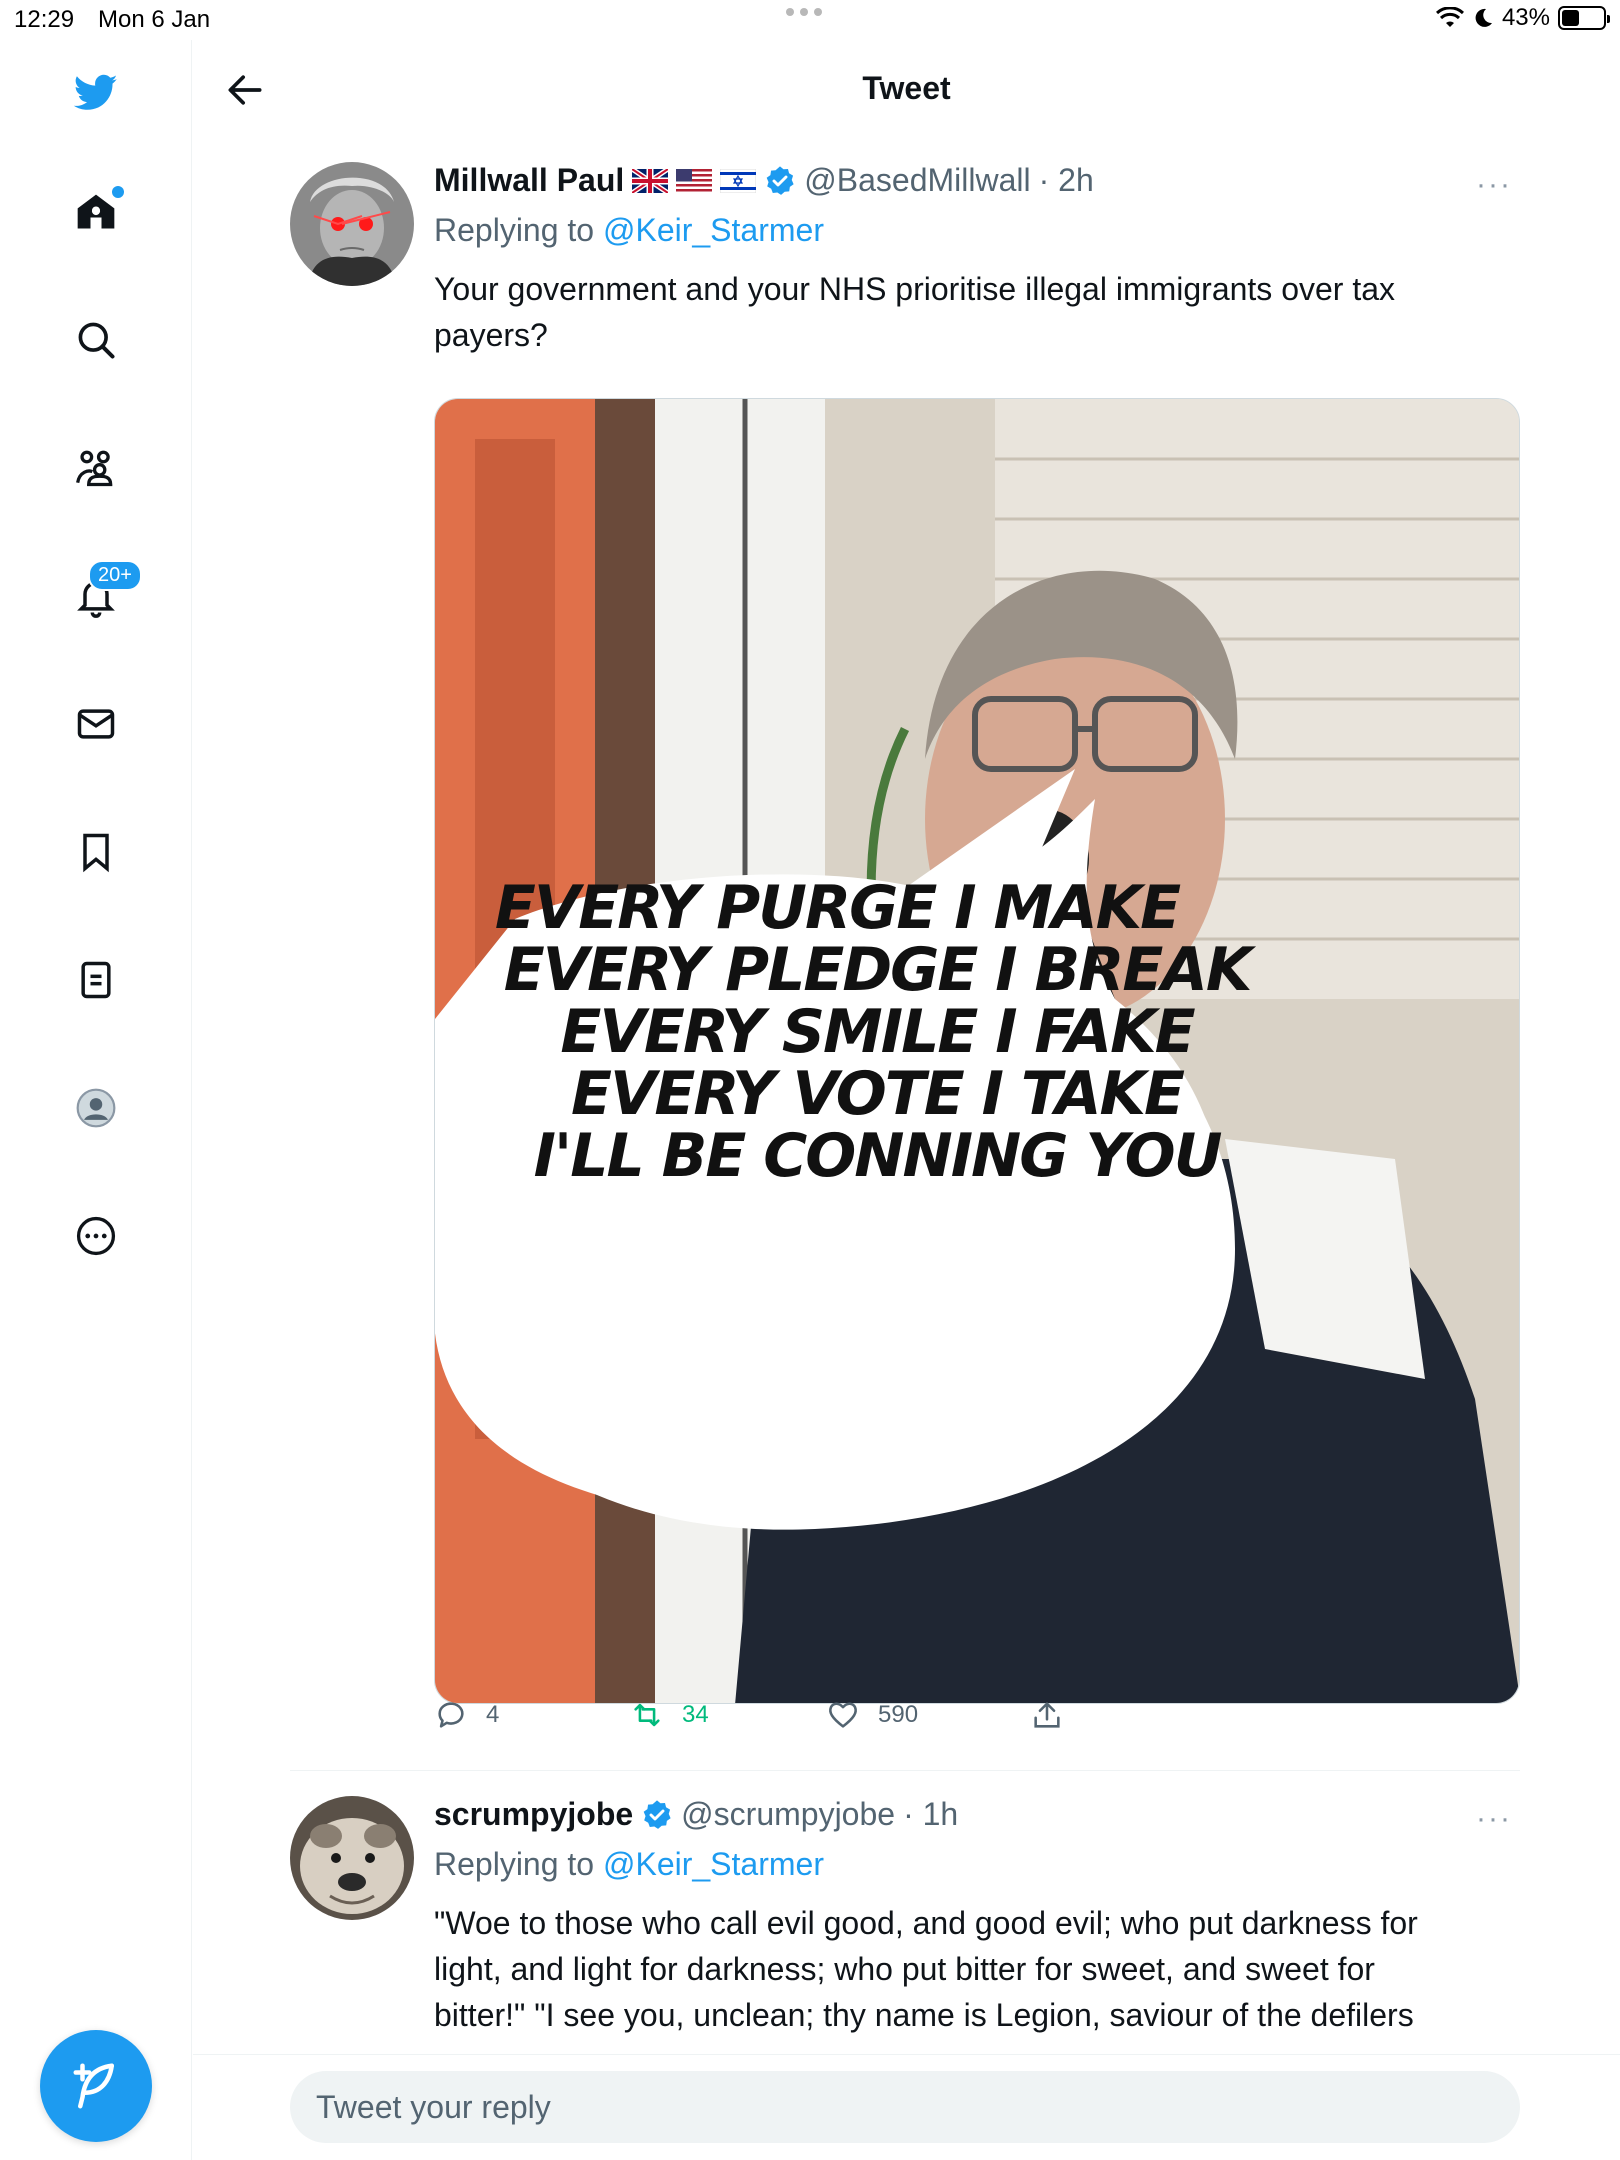 The image size is (1620, 2160). What do you see at coordinates (898, 1714) in the screenshot?
I see `like-count: 590` at bounding box center [898, 1714].